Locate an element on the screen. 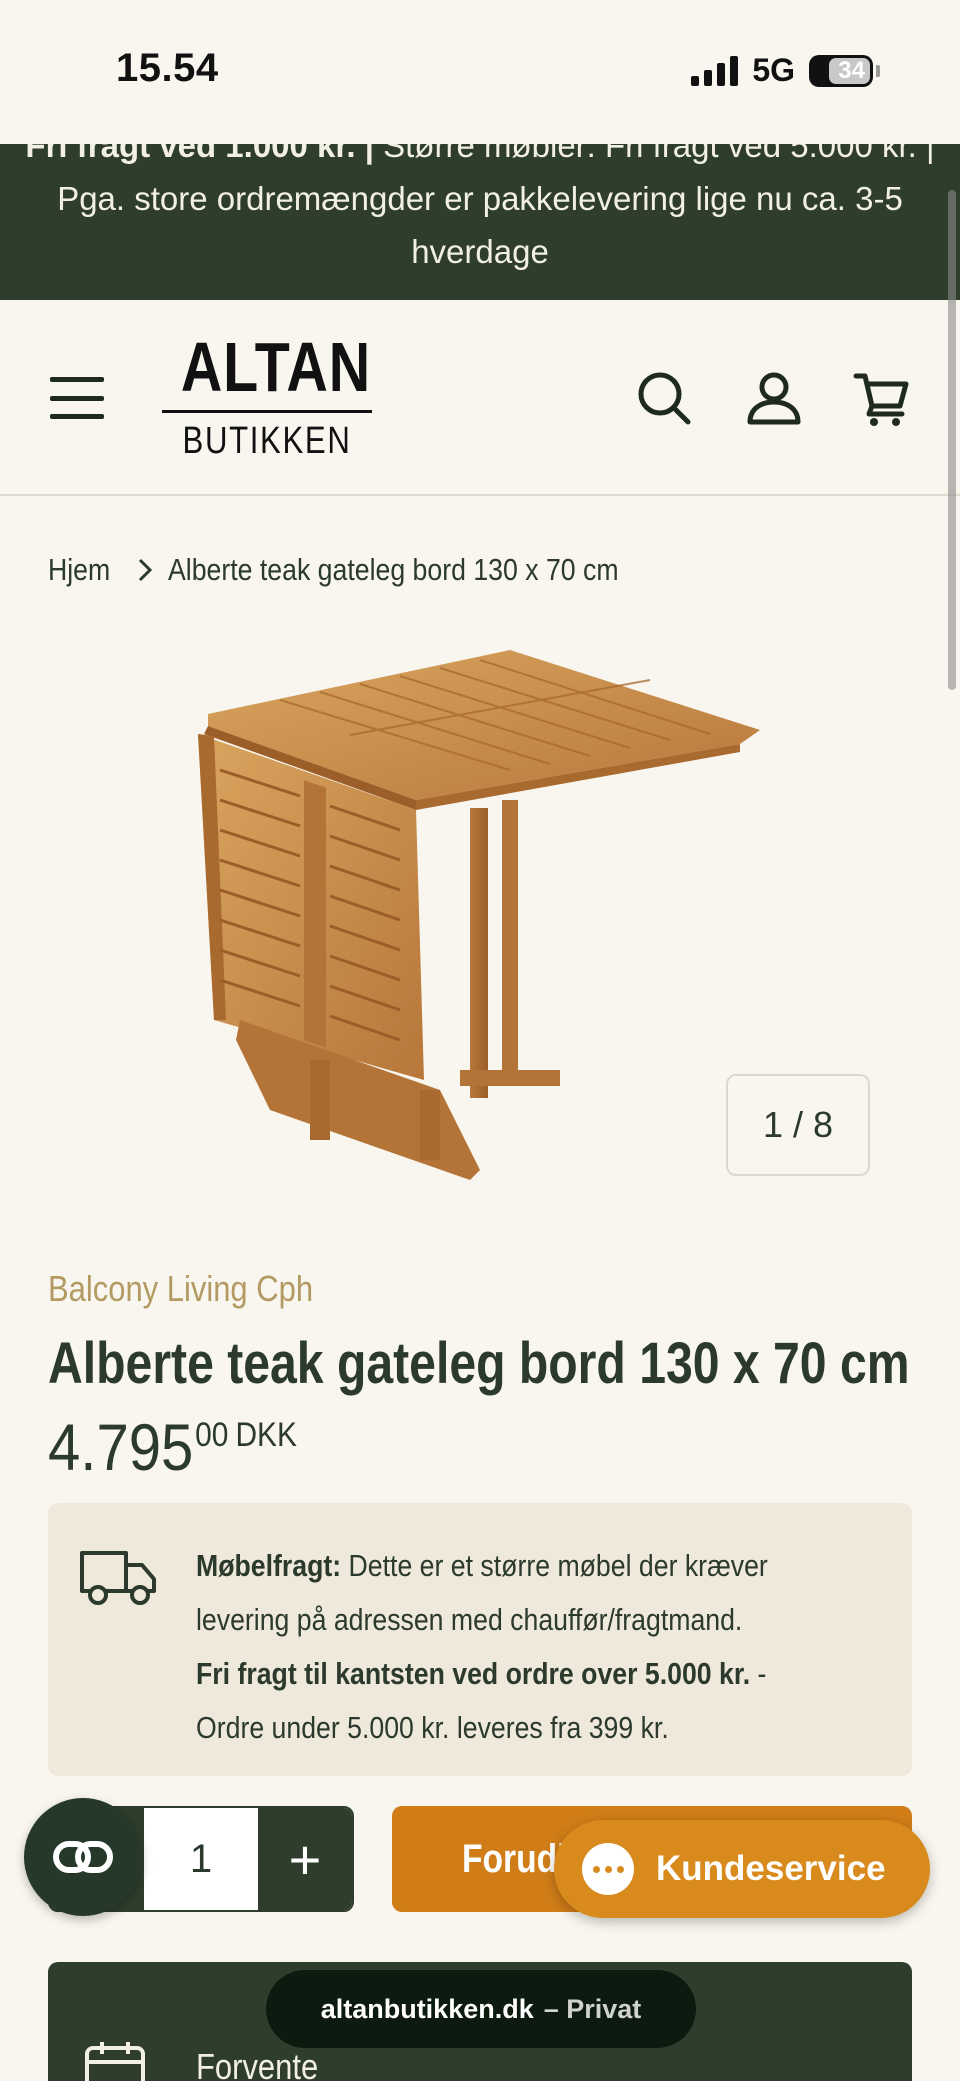  menu-icon is located at coordinates (77, 398).